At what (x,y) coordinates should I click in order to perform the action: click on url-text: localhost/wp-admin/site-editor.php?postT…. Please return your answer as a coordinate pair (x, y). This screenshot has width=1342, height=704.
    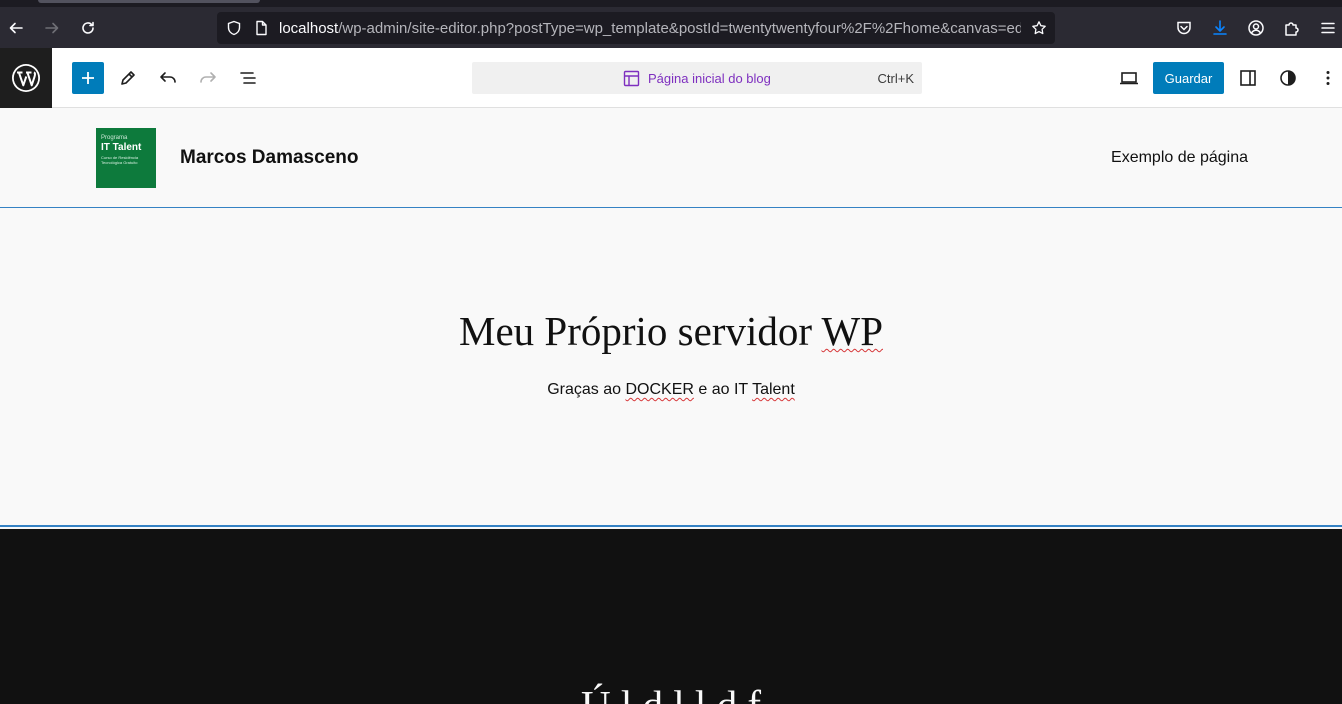
    Looking at the image, I should click on (650, 28).